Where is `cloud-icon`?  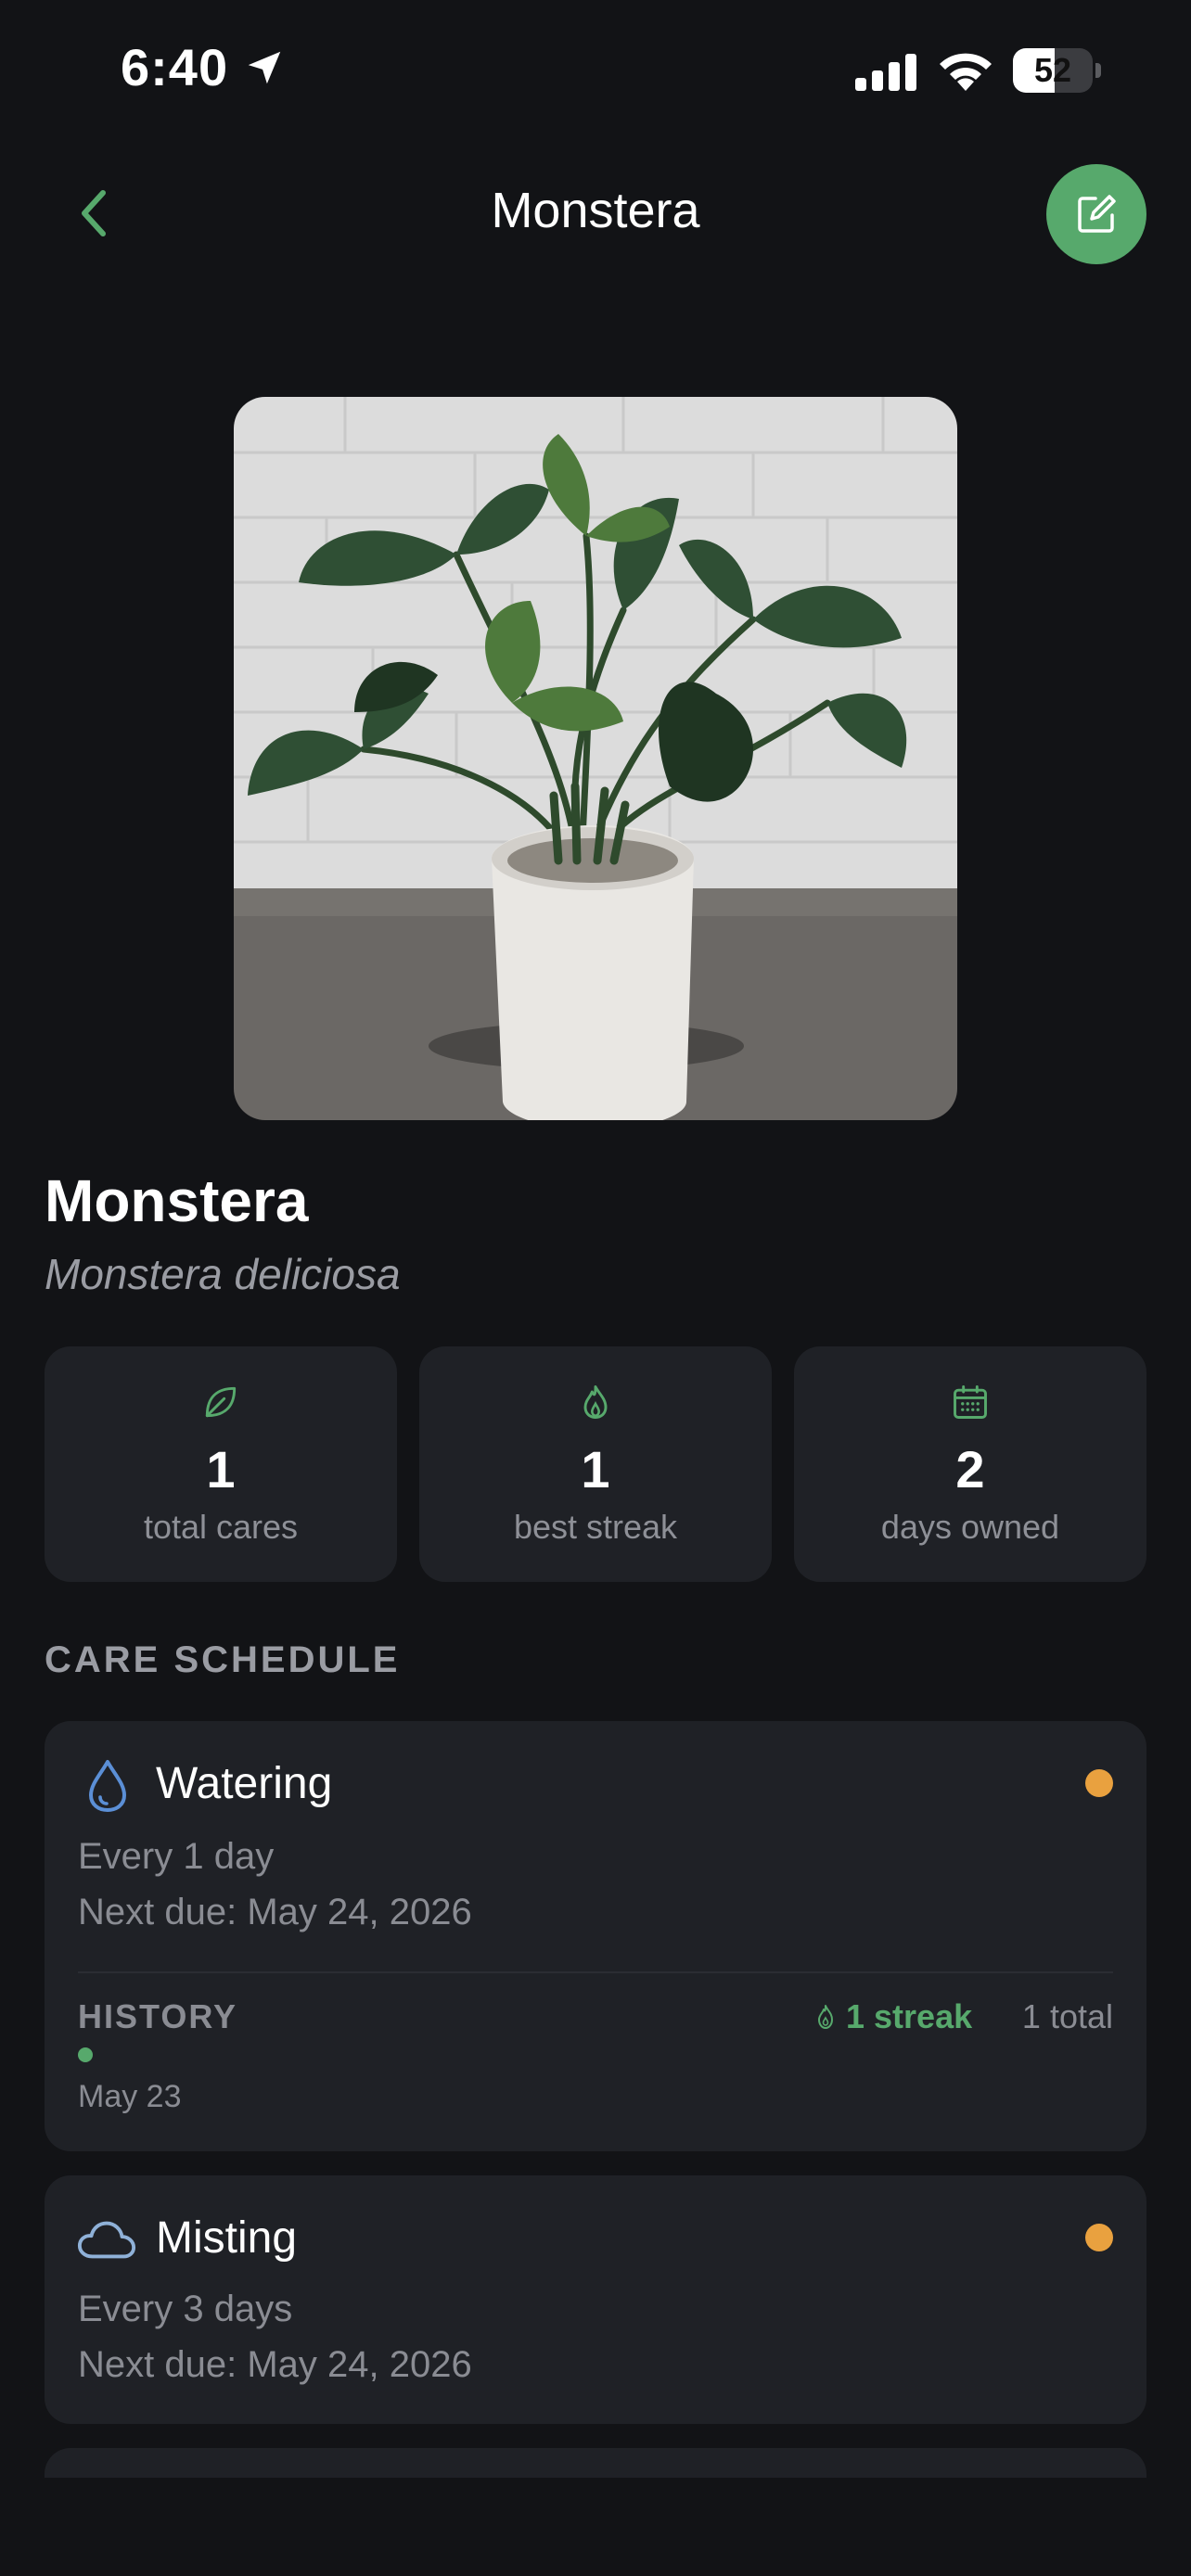
cloud-icon is located at coordinates (106, 2240).